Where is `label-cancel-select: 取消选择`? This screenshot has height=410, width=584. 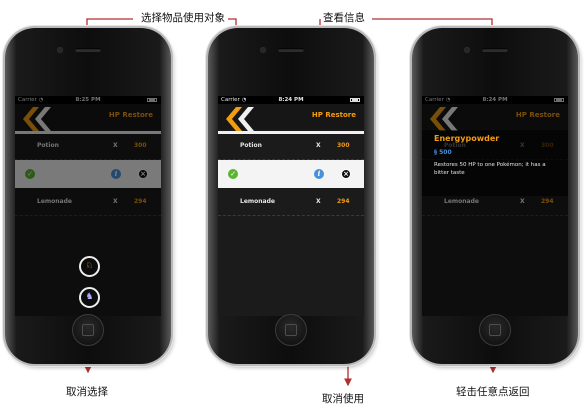 label-cancel-select: 取消选择 is located at coordinates (87, 392).